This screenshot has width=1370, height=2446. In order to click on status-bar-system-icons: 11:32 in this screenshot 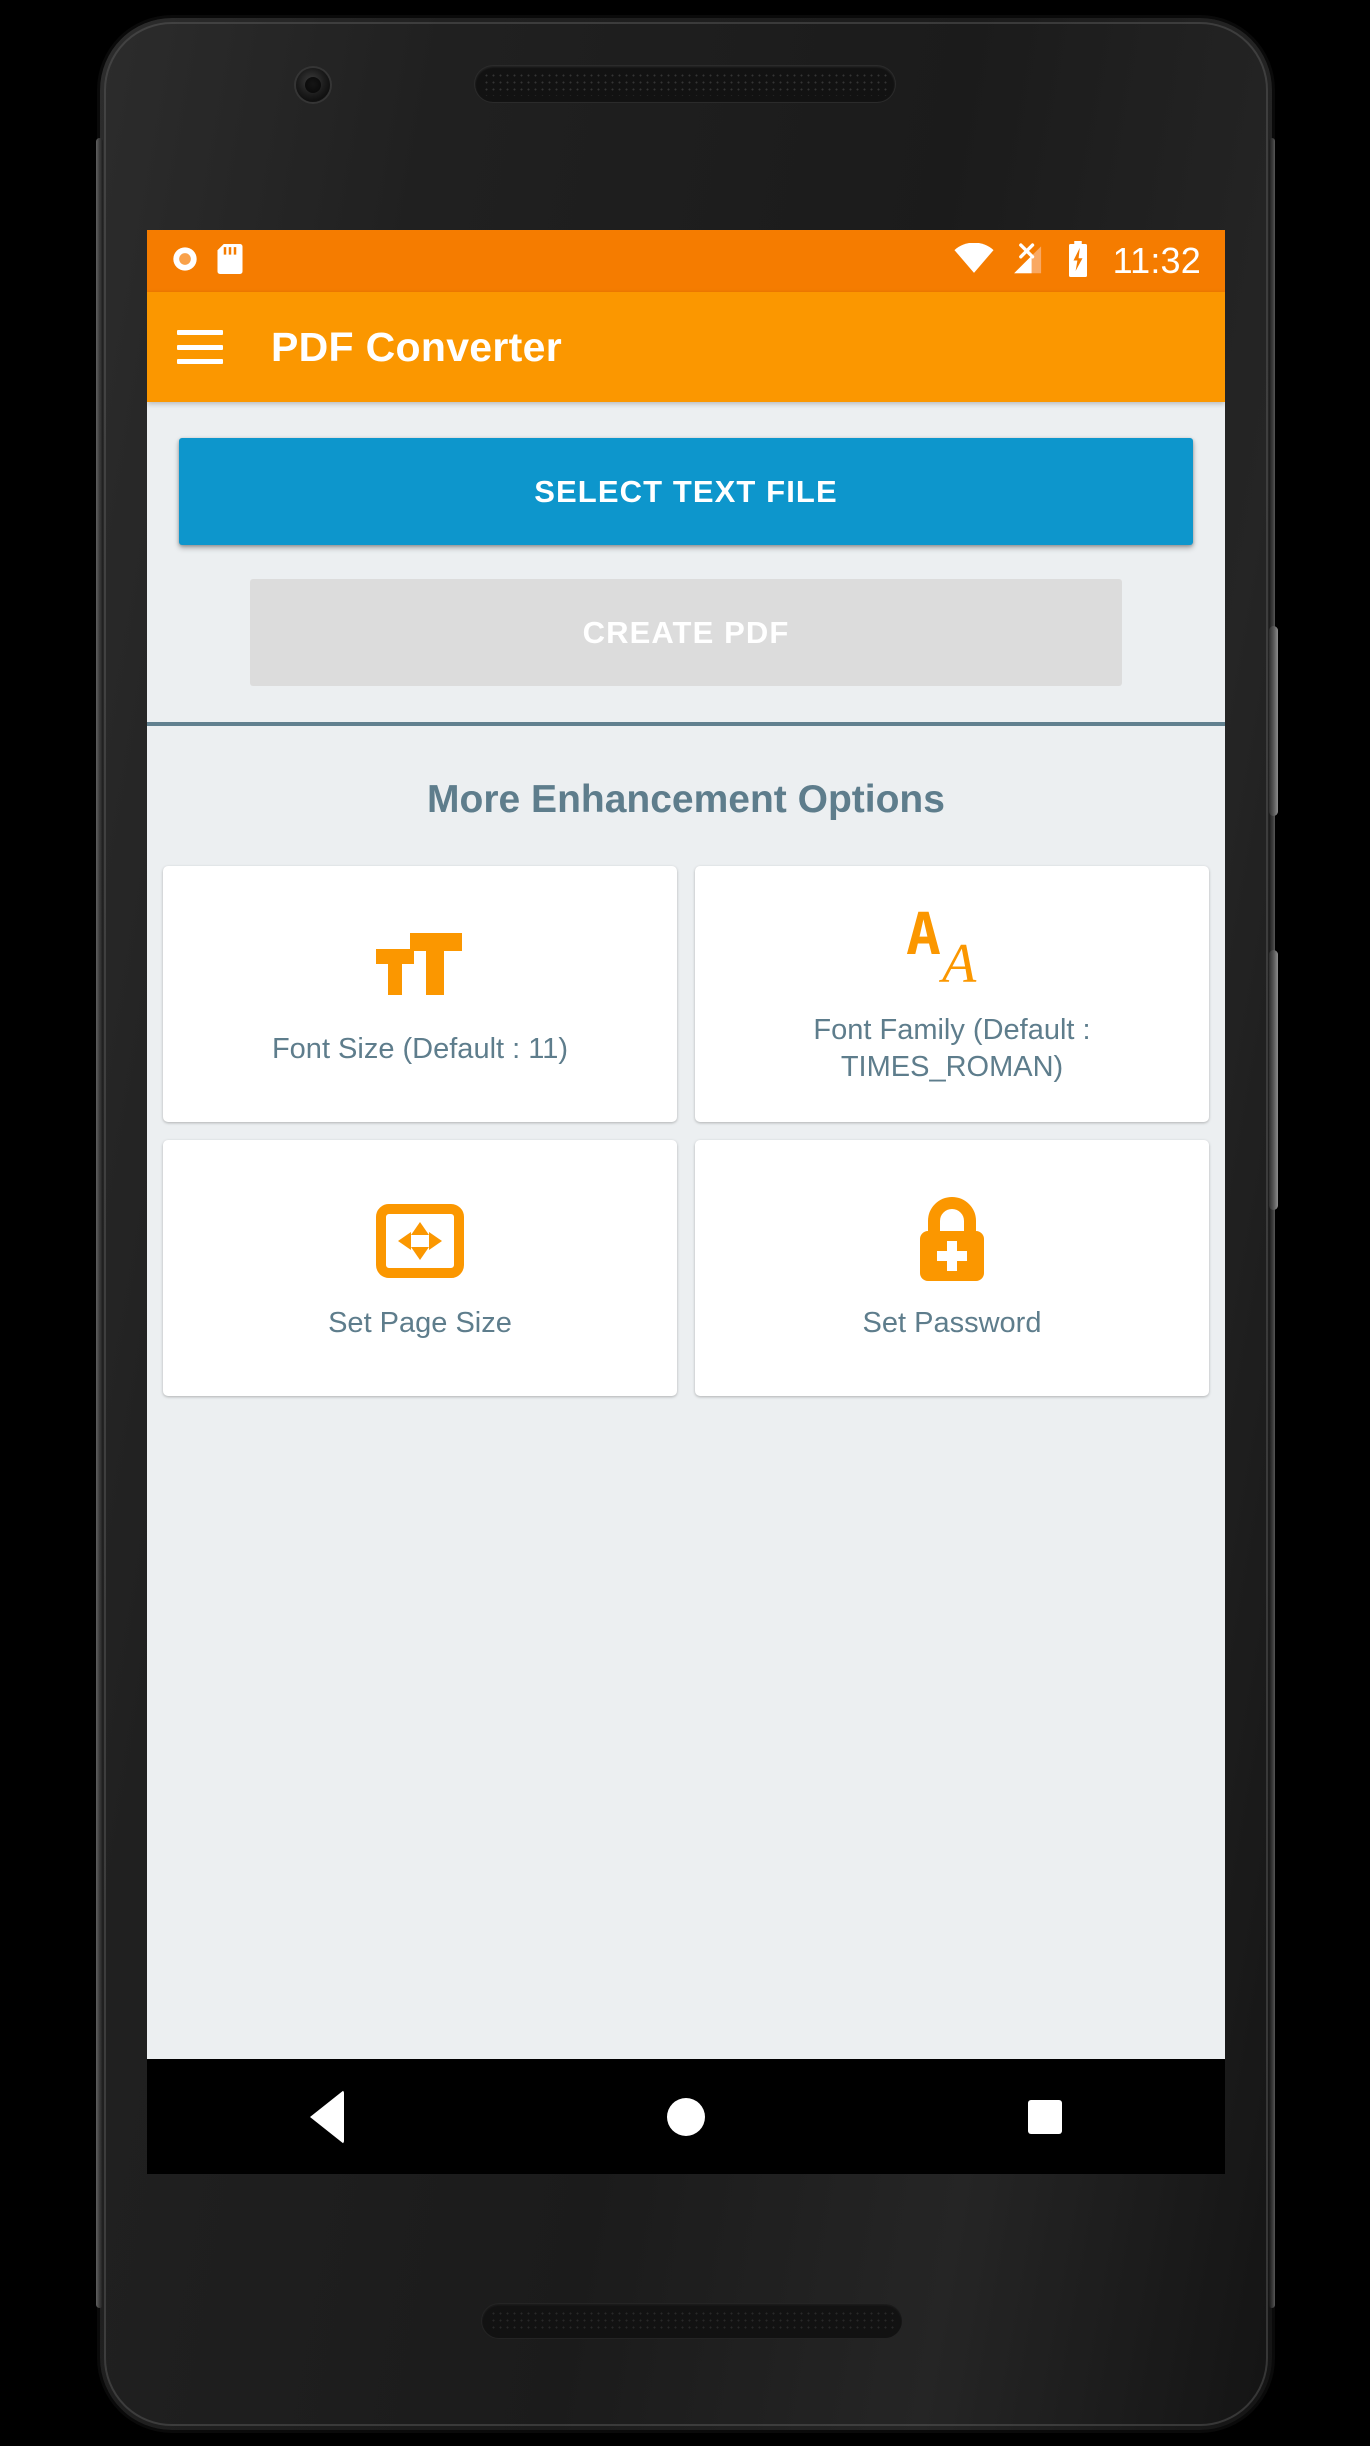, I will do `click(1077, 261)`.